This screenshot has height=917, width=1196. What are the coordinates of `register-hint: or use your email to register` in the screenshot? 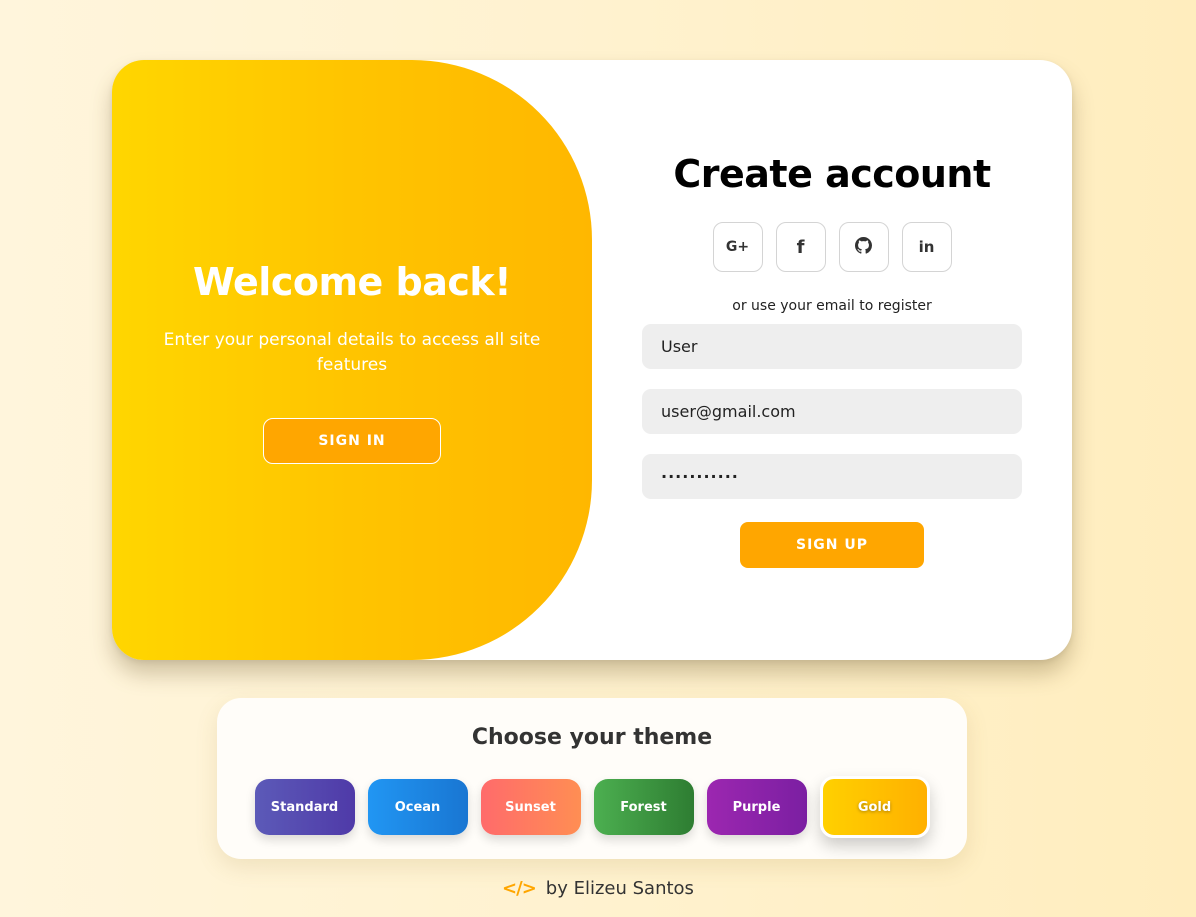 It's located at (832, 306).